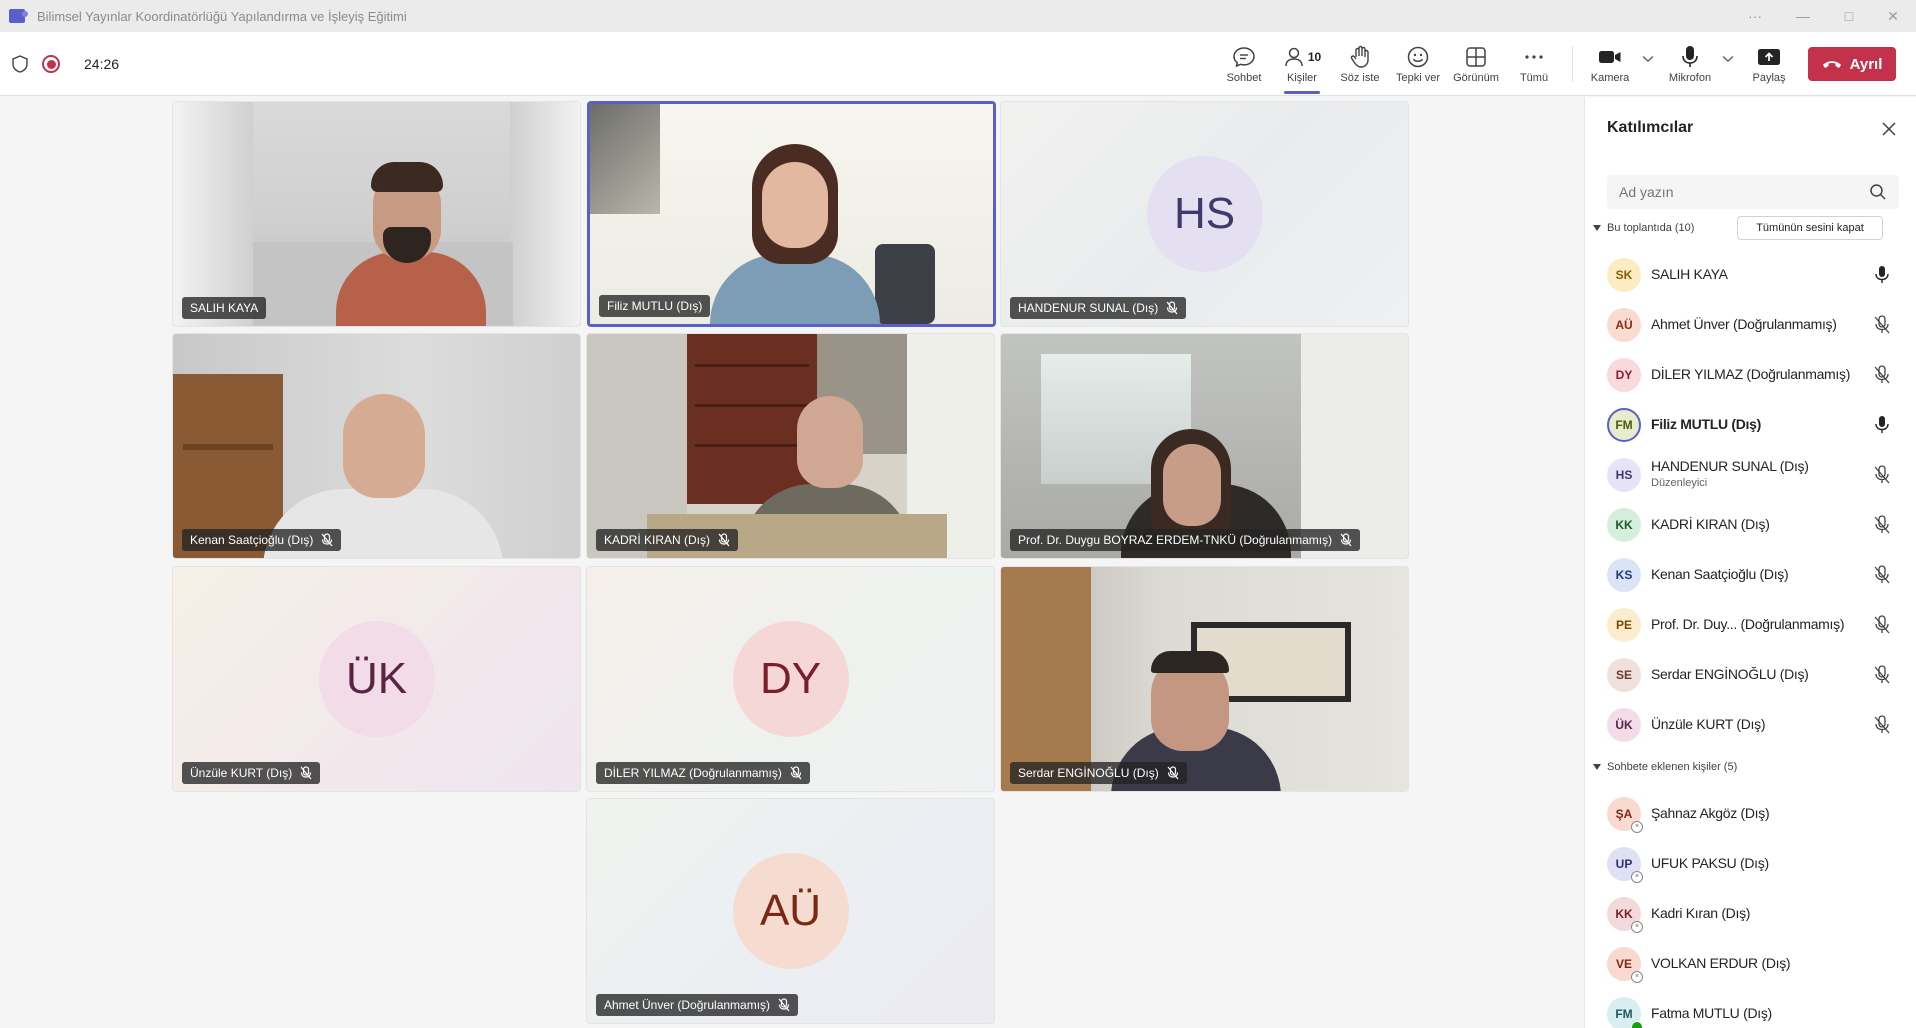 The height and width of the screenshot is (1028, 1916). I want to click on share-button: Paylaş, so click(1769, 64).